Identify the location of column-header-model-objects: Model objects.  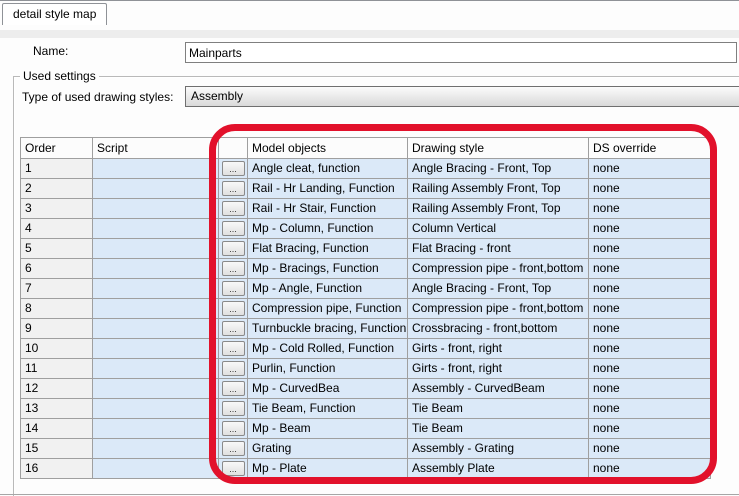
(327, 148).